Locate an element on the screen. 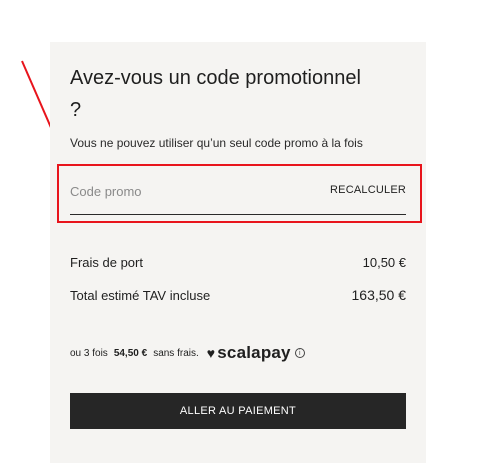  heart-icon: ♥ is located at coordinates (211, 353).